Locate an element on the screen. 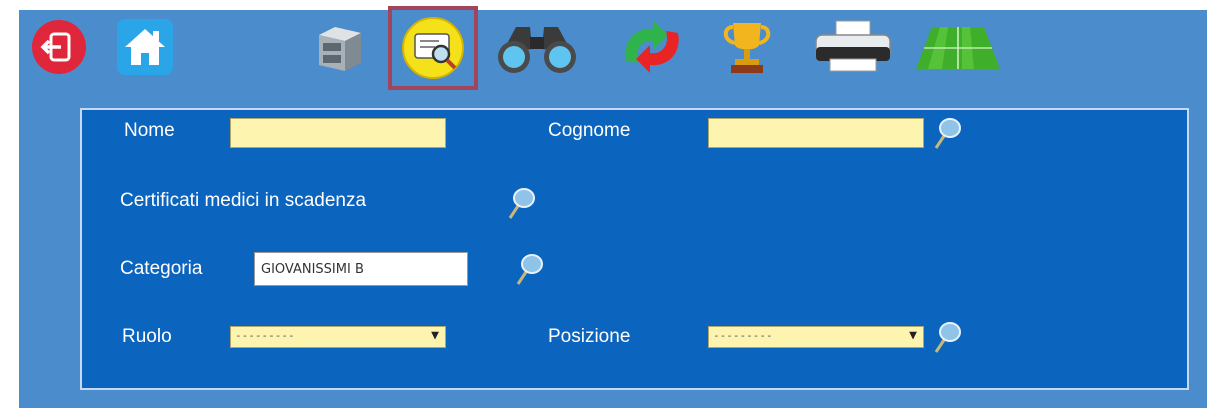 The width and height of the screenshot is (1208, 410). ruolo-select: --------- ▼ is located at coordinates (338, 337).